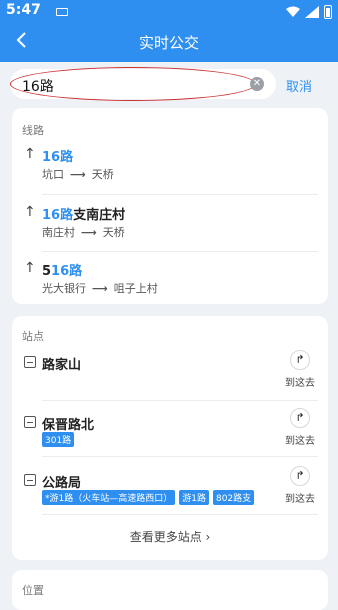  I want to click on line-name: 516路, so click(62, 271).